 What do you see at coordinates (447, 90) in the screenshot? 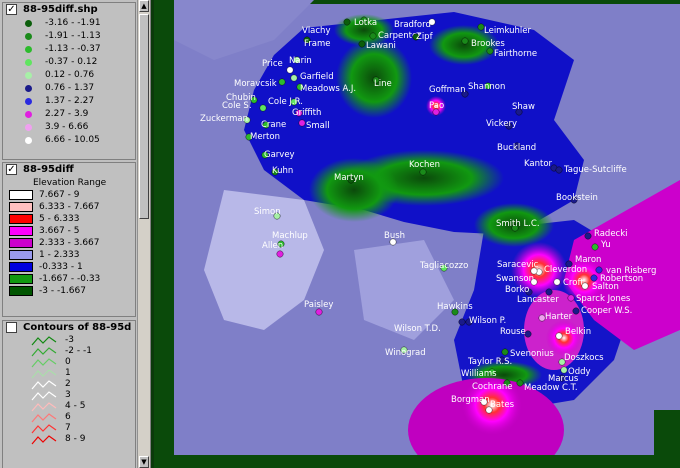
I see `map-point-label: Goffman` at bounding box center [447, 90].